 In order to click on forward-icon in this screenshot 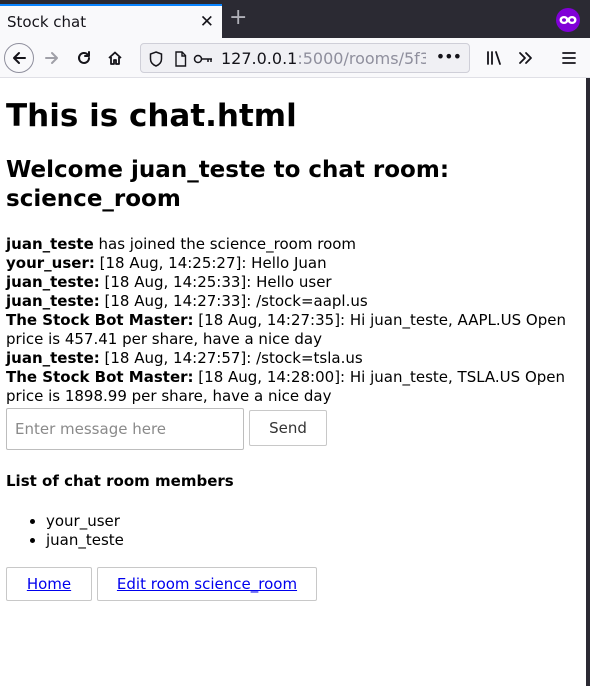, I will do `click(52, 58)`.